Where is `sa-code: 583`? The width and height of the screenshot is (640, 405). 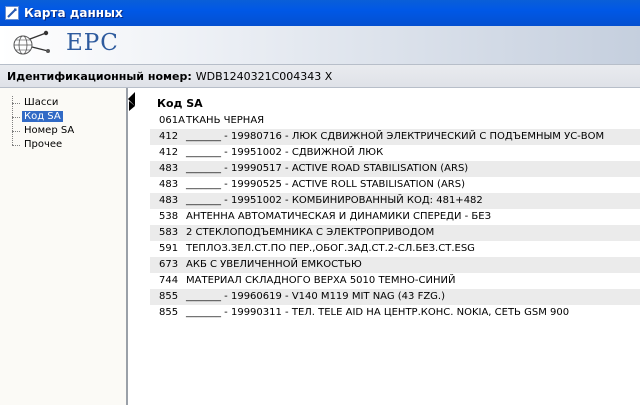
sa-code: 583 is located at coordinates (169, 232).